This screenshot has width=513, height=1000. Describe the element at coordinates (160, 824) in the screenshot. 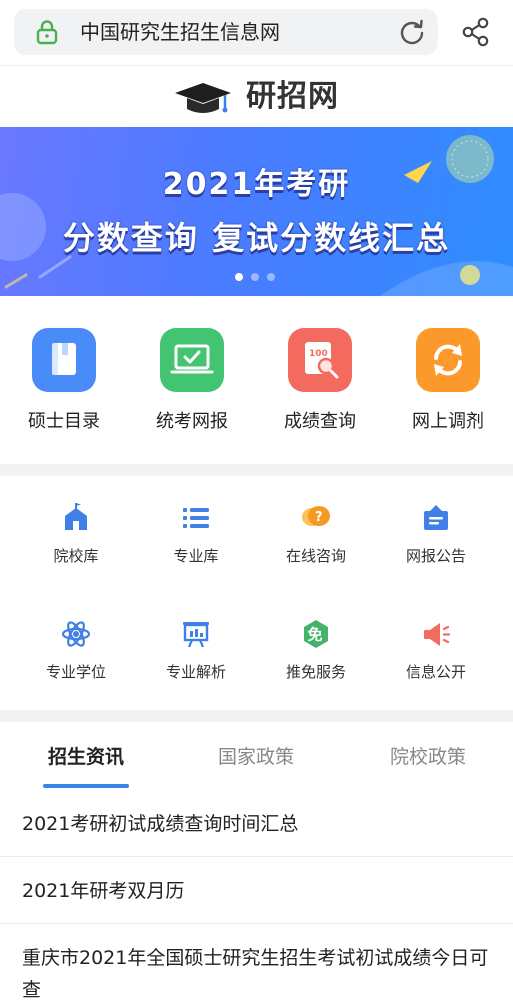

I see `news-title: 2021考研初试成绩查询时间汇总` at that location.